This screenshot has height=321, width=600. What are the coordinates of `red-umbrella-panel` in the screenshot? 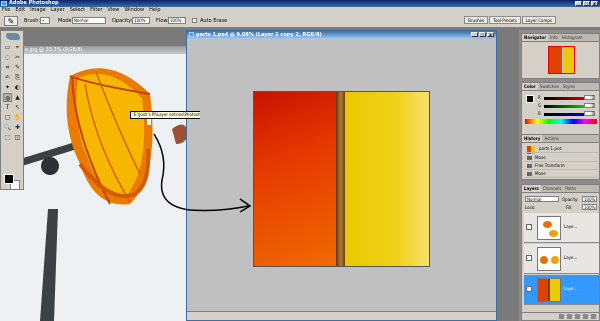 It's located at (295, 179).